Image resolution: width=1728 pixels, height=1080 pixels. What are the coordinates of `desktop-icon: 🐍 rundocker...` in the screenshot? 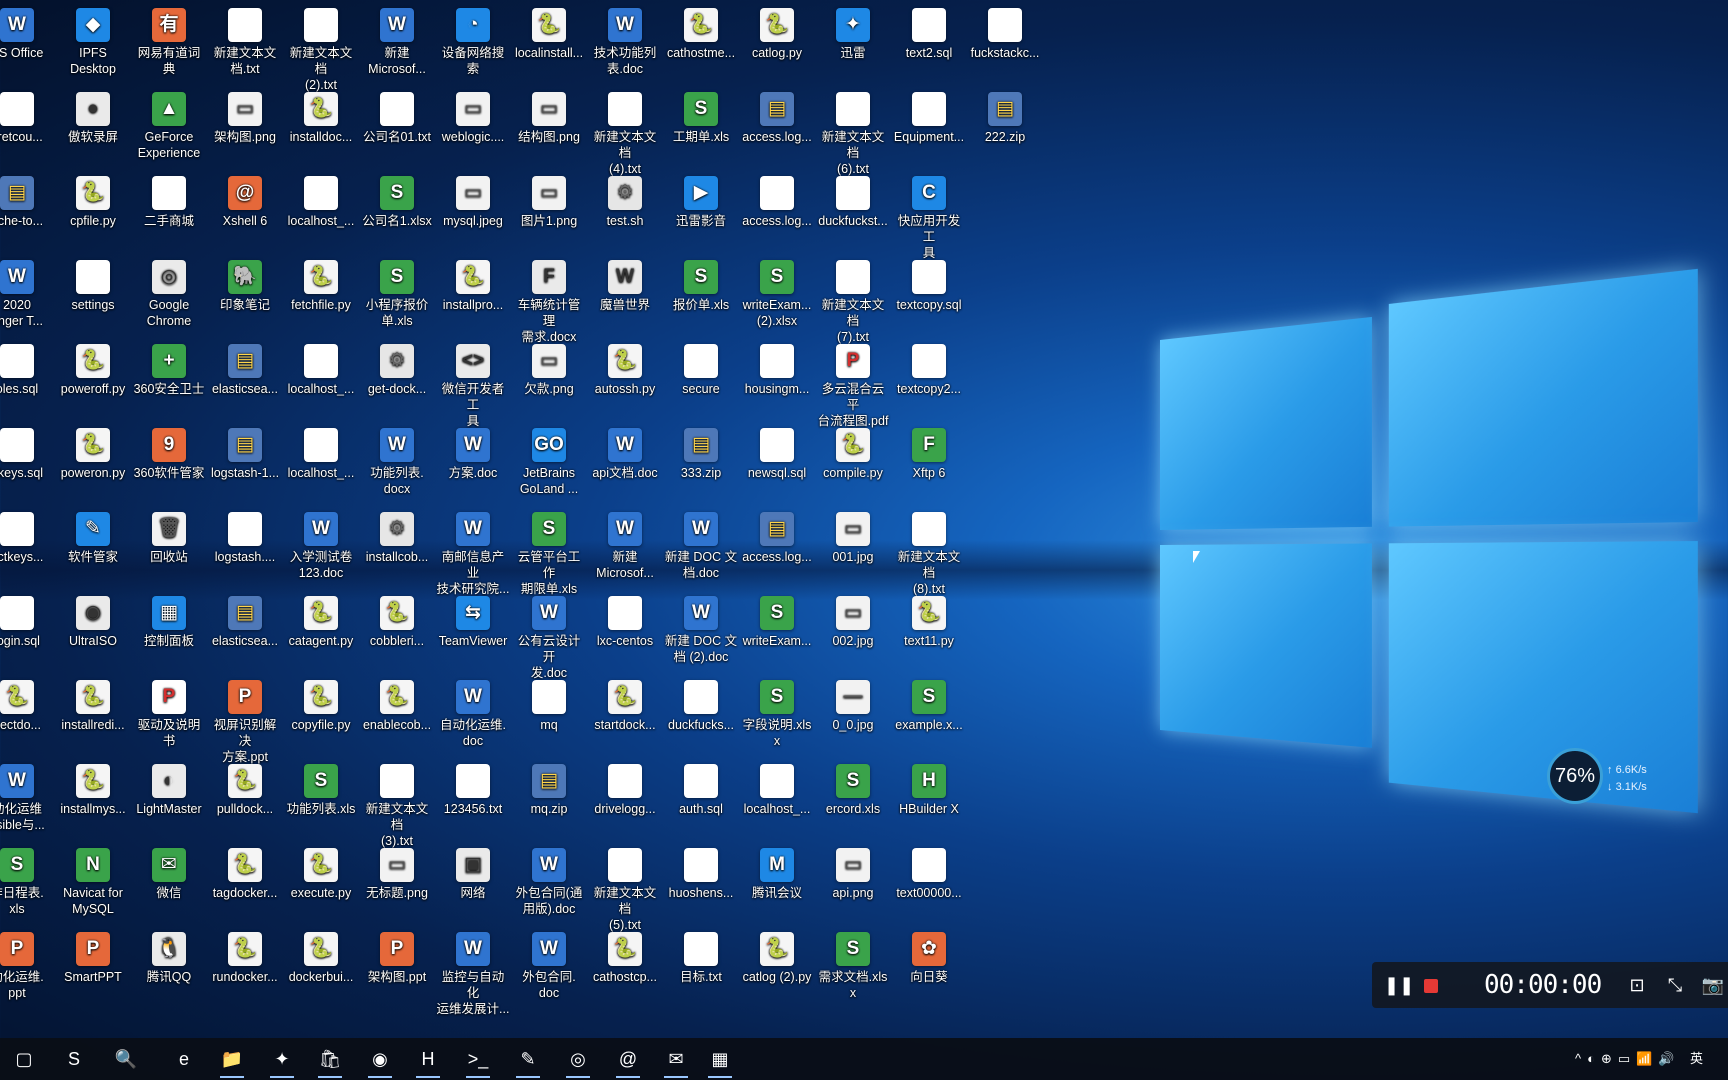 It's located at (245, 956).